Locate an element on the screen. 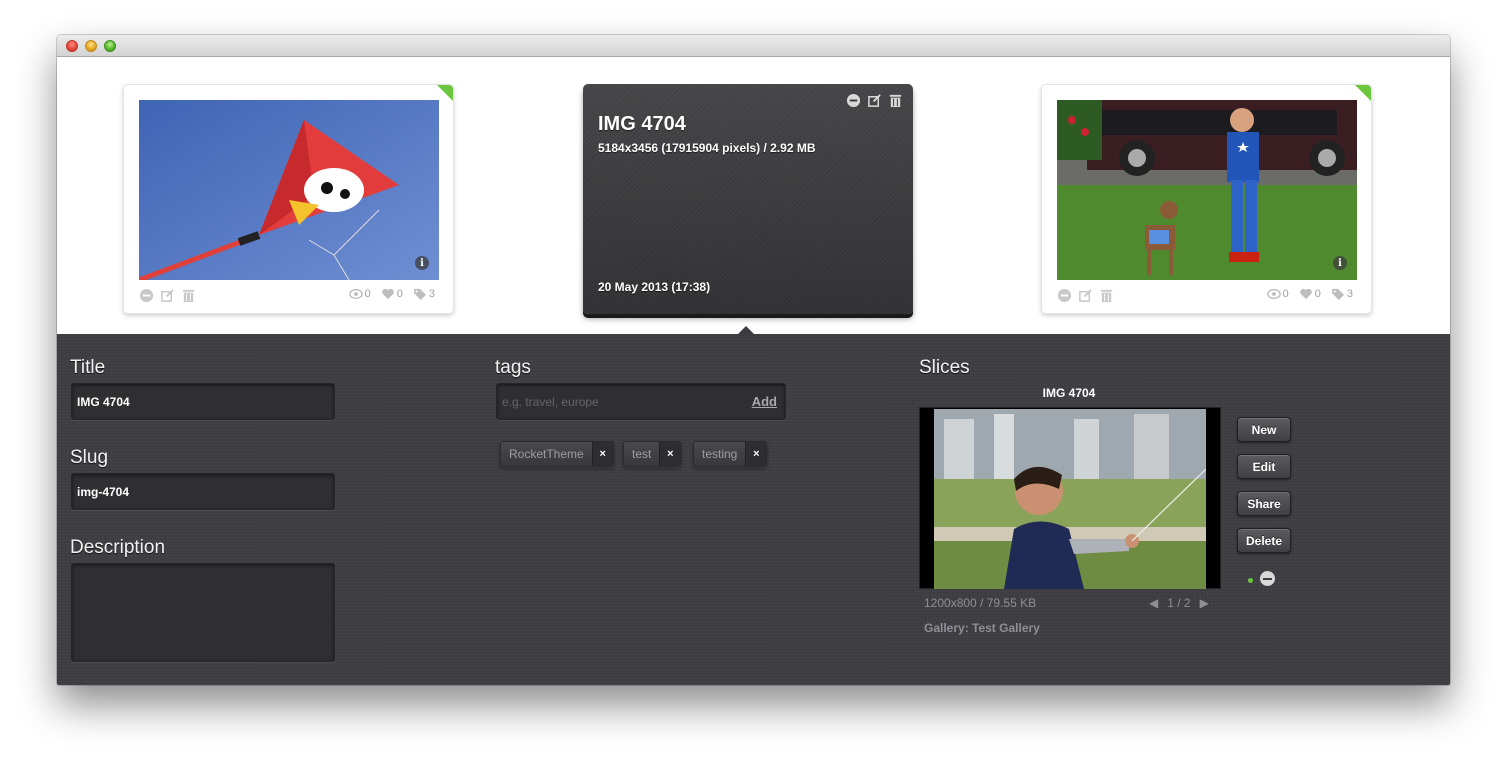 The width and height of the screenshot is (1507, 764). selected-image-title: IMG 4704 is located at coordinates (642, 124).